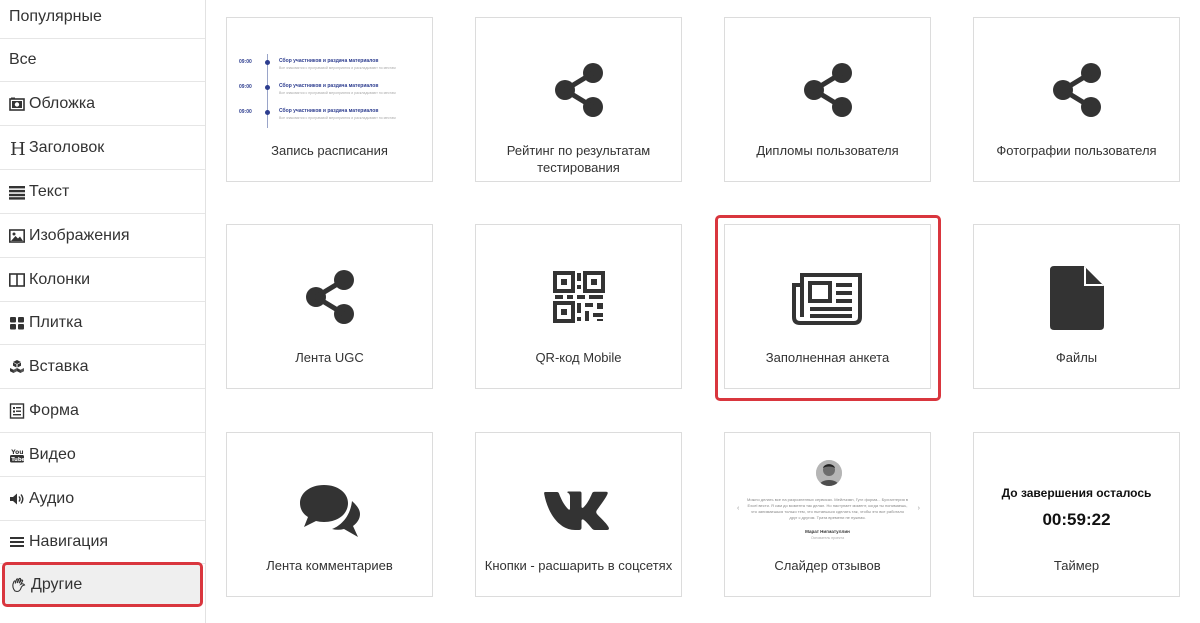 This screenshot has height=623, width=1200. What do you see at coordinates (1076, 357) in the screenshot?
I see `tile-label: Файлы` at bounding box center [1076, 357].